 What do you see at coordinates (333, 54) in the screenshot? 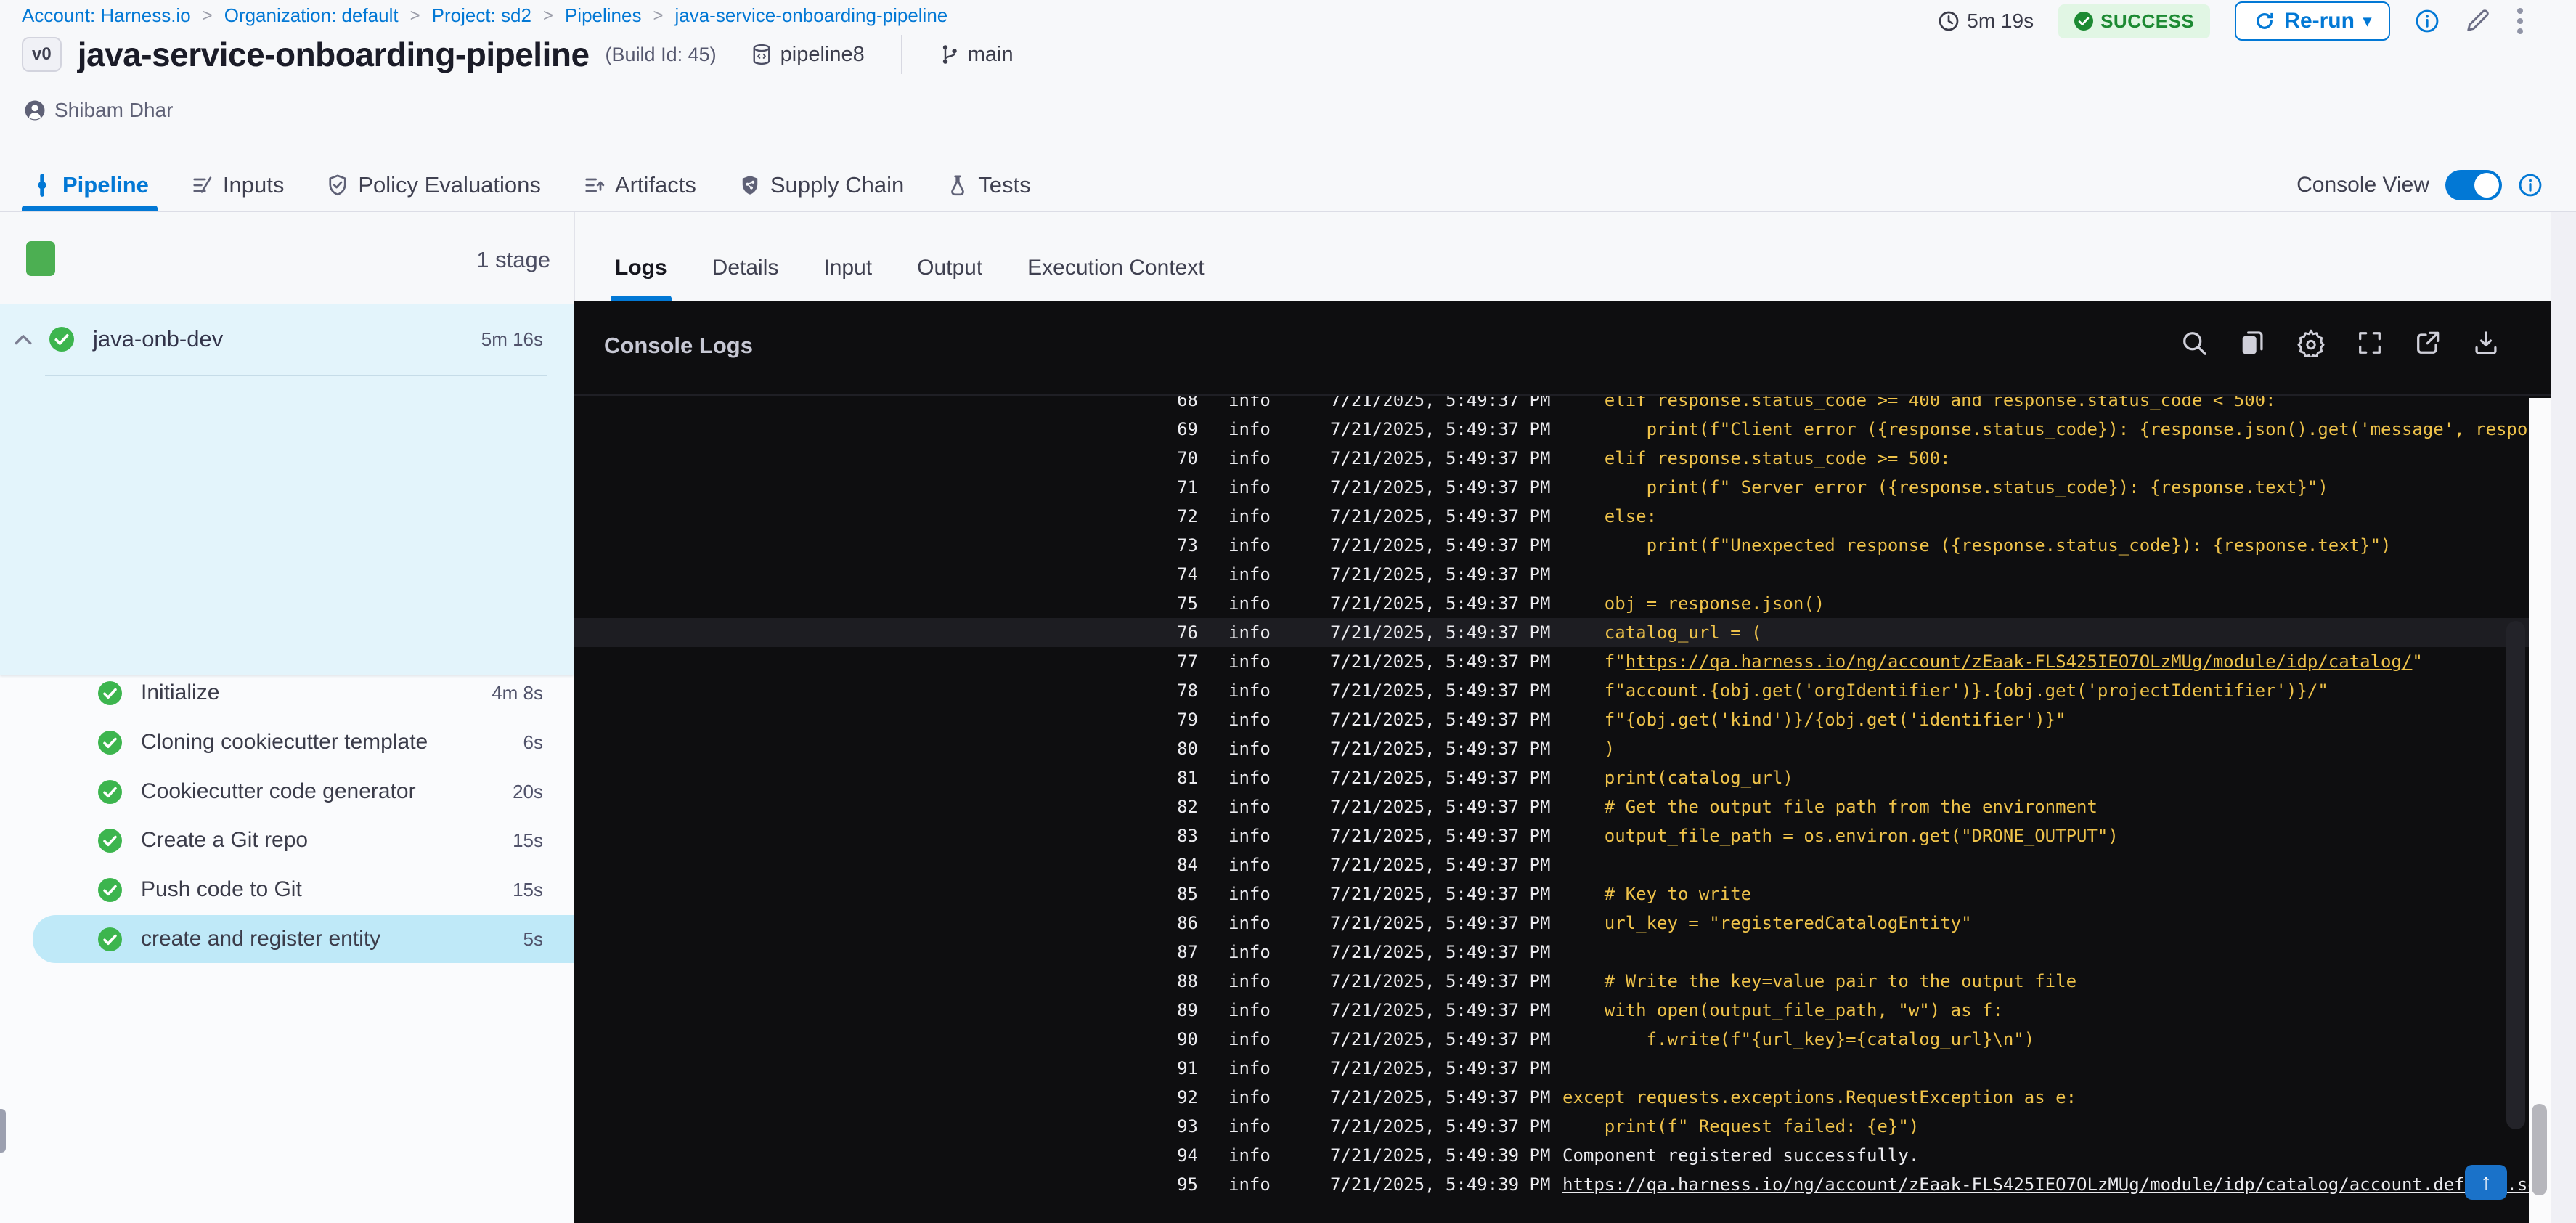
I see `page-title: java-service-onboarding-pipeline` at bounding box center [333, 54].